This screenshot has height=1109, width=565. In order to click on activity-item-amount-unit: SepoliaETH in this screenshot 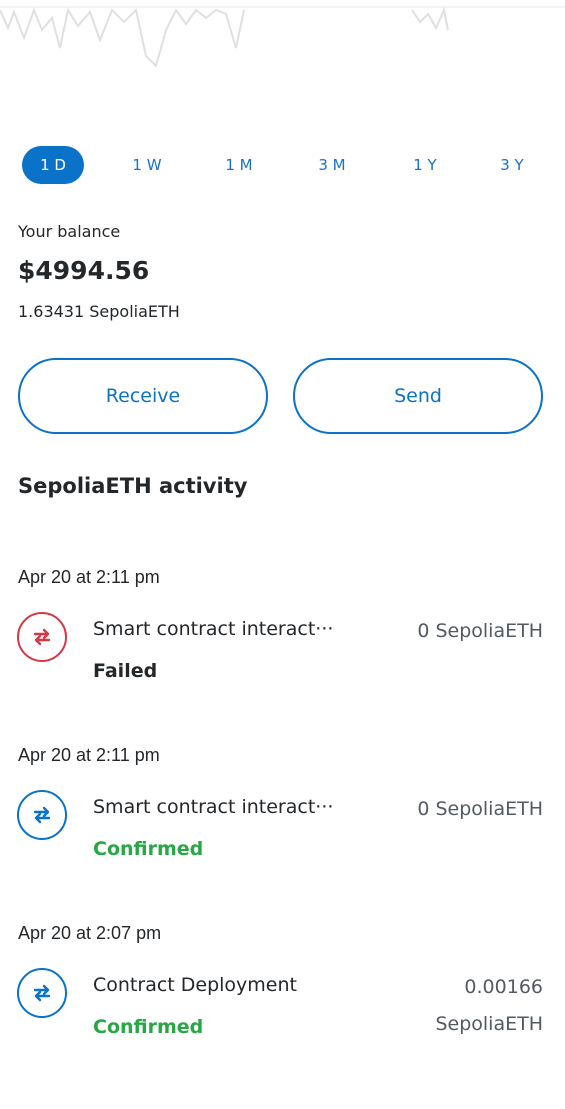, I will do `click(489, 1024)`.